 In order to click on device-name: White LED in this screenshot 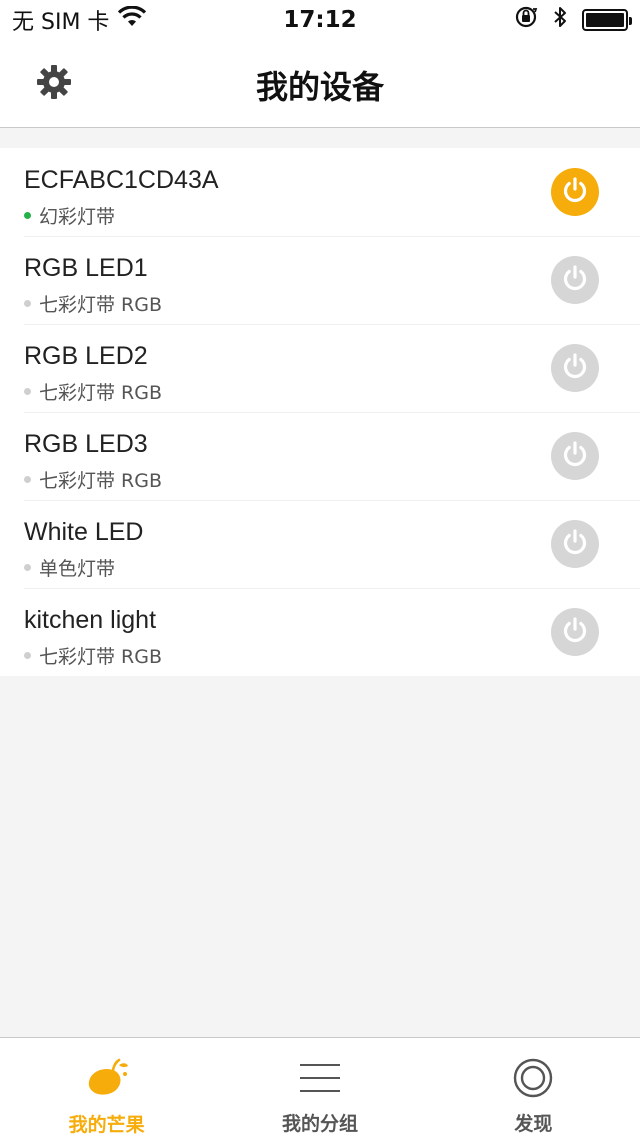, I will do `click(84, 532)`.